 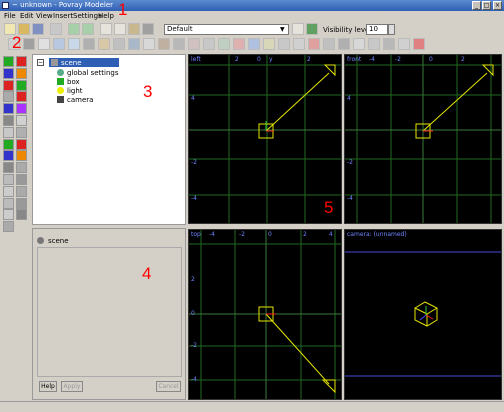 I want to click on tick-label: 4, so click(x=193, y=98).